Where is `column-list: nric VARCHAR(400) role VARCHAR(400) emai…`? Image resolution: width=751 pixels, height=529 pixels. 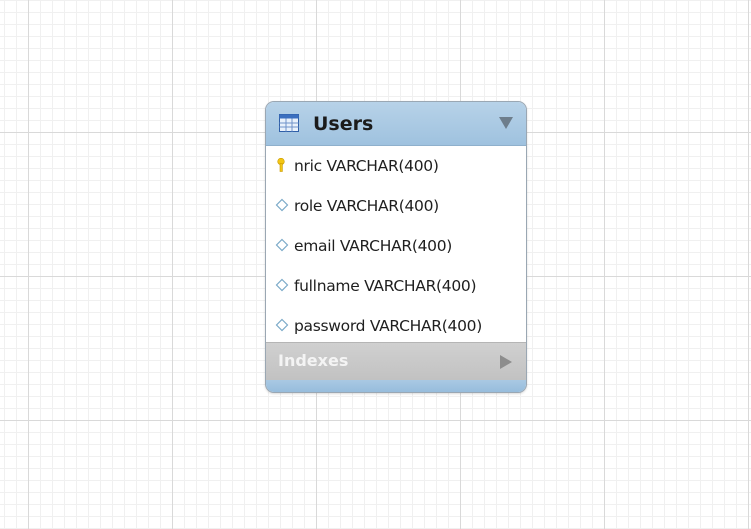
column-list: nric VARCHAR(400) role VARCHAR(400) emai… is located at coordinates (396, 246).